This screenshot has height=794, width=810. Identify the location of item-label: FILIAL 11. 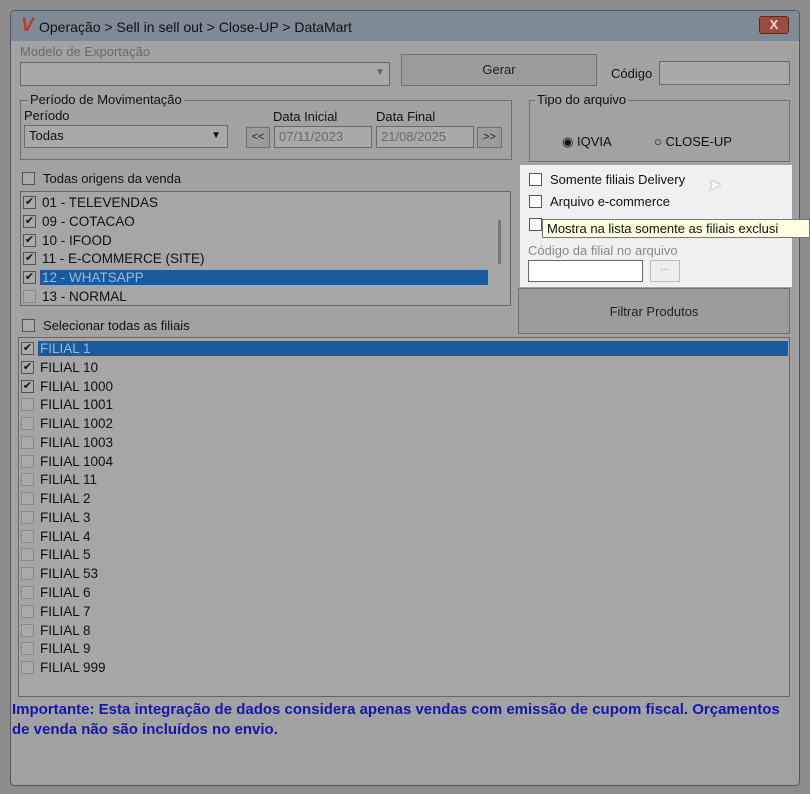
(69, 480).